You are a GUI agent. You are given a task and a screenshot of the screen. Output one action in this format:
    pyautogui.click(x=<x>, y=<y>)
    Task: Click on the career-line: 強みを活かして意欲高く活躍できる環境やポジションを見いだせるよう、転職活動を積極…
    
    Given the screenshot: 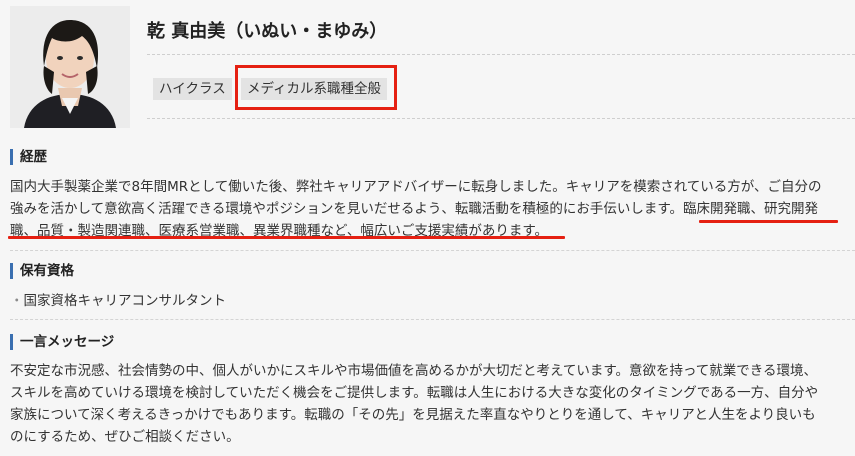 What is the action you would take?
    pyautogui.click(x=414, y=209)
    